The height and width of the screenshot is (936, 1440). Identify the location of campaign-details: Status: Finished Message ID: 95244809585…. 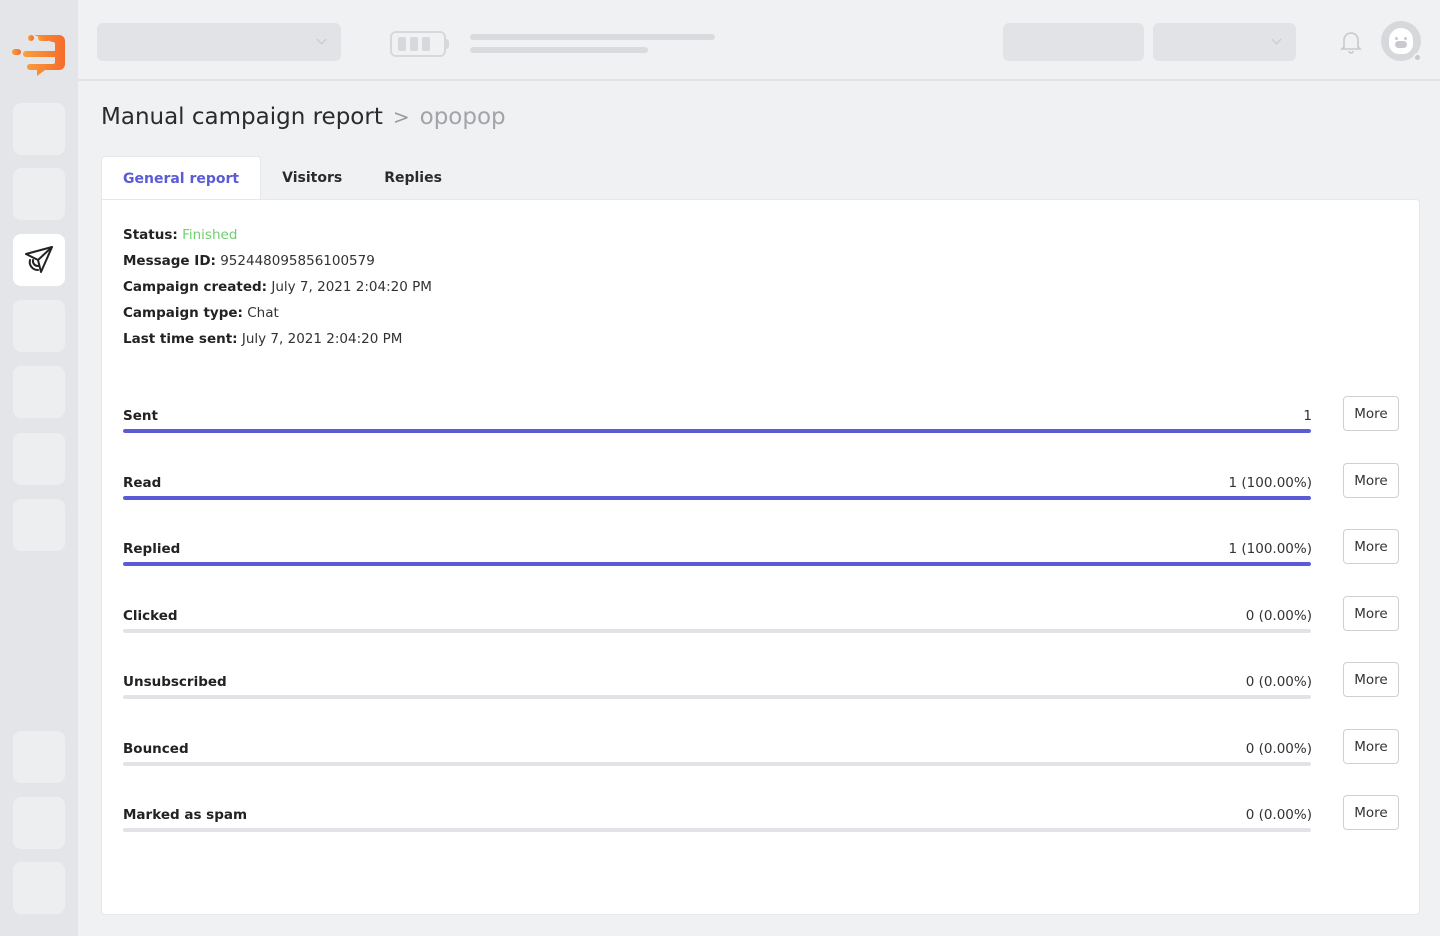
(277, 287).